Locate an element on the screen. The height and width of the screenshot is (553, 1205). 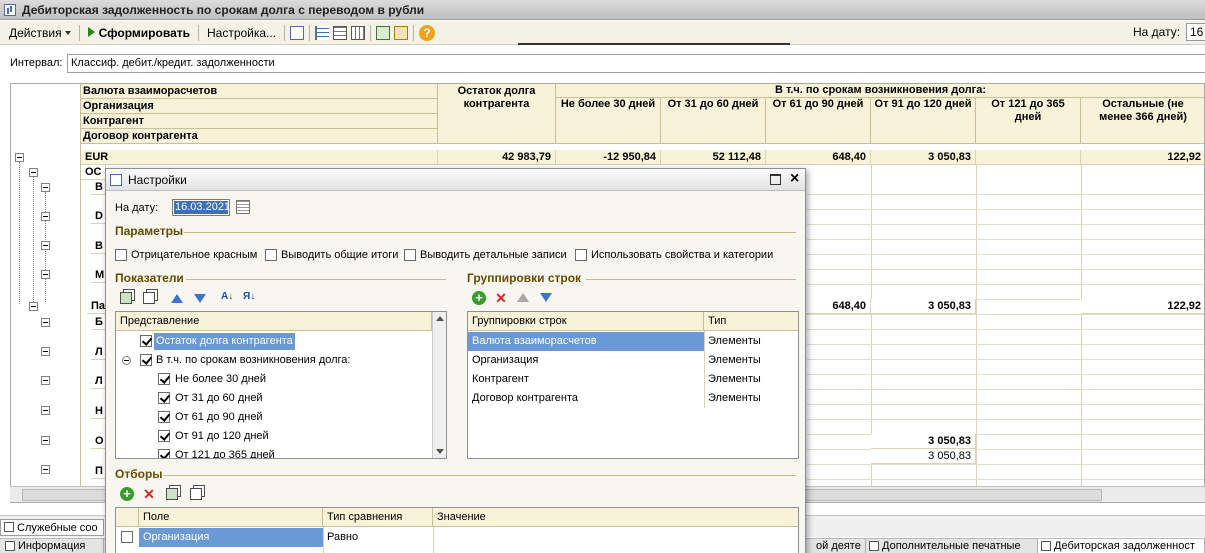
filters-header-field: Поле is located at coordinates (231, 517).